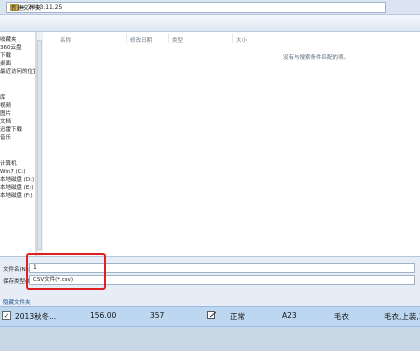 This screenshot has width=420, height=351. Describe the element at coordinates (17, 106) in the screenshot. I see `nav-item-videos: 视频` at that location.